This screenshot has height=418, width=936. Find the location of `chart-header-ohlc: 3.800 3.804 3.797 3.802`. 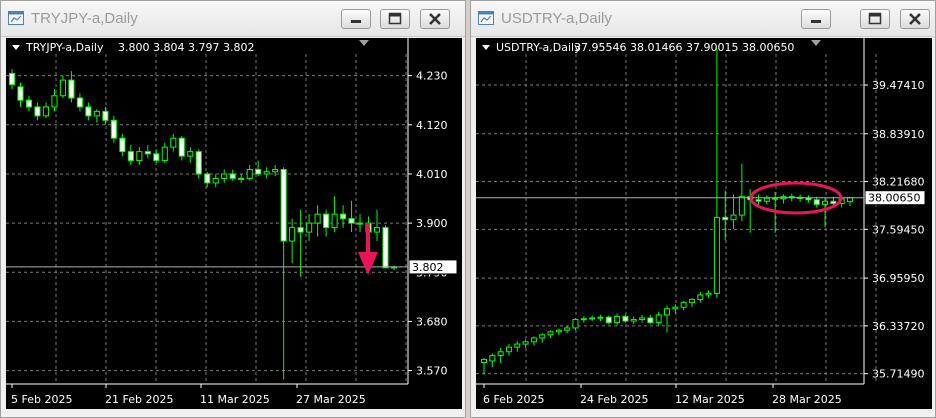

chart-header-ohlc: 3.800 3.804 3.797 3.802 is located at coordinates (186, 47).